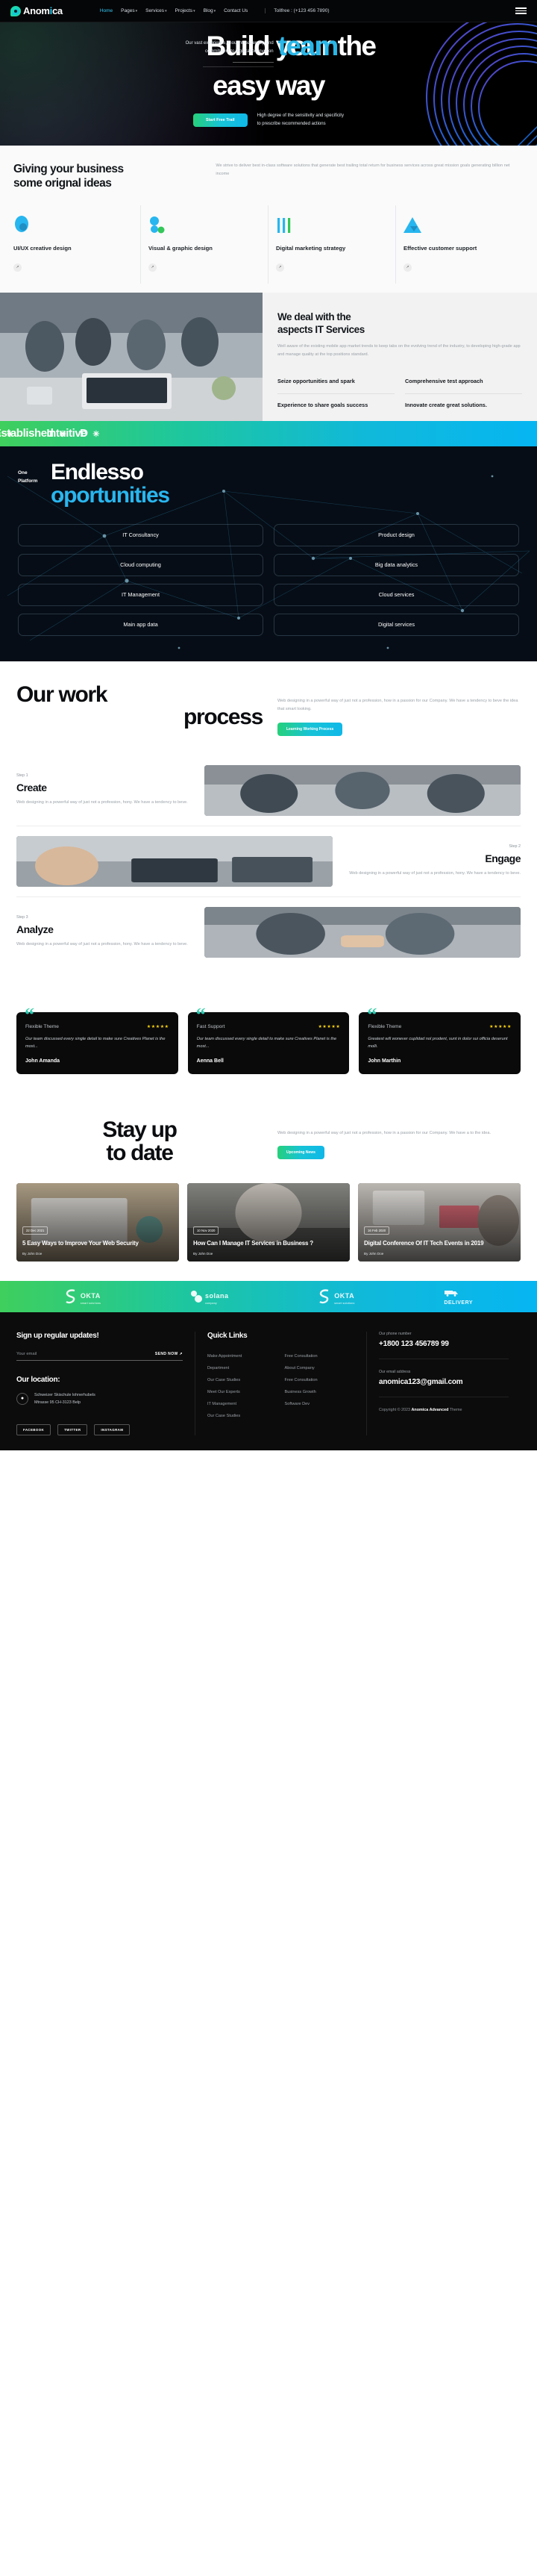 The image size is (537, 2576). Describe the element at coordinates (242, 1392) in the screenshot. I see `quick-link: Meet Our Experts` at that location.